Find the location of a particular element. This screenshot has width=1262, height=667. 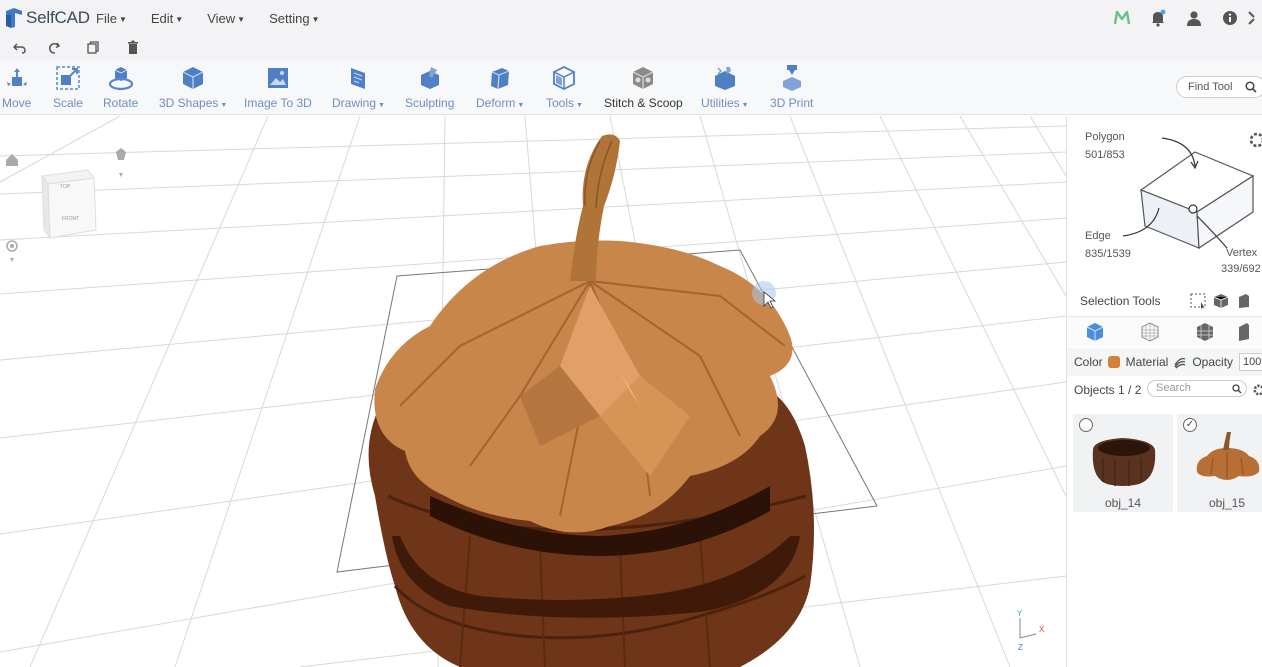

object-name: obj_14 is located at coordinates (1123, 503).